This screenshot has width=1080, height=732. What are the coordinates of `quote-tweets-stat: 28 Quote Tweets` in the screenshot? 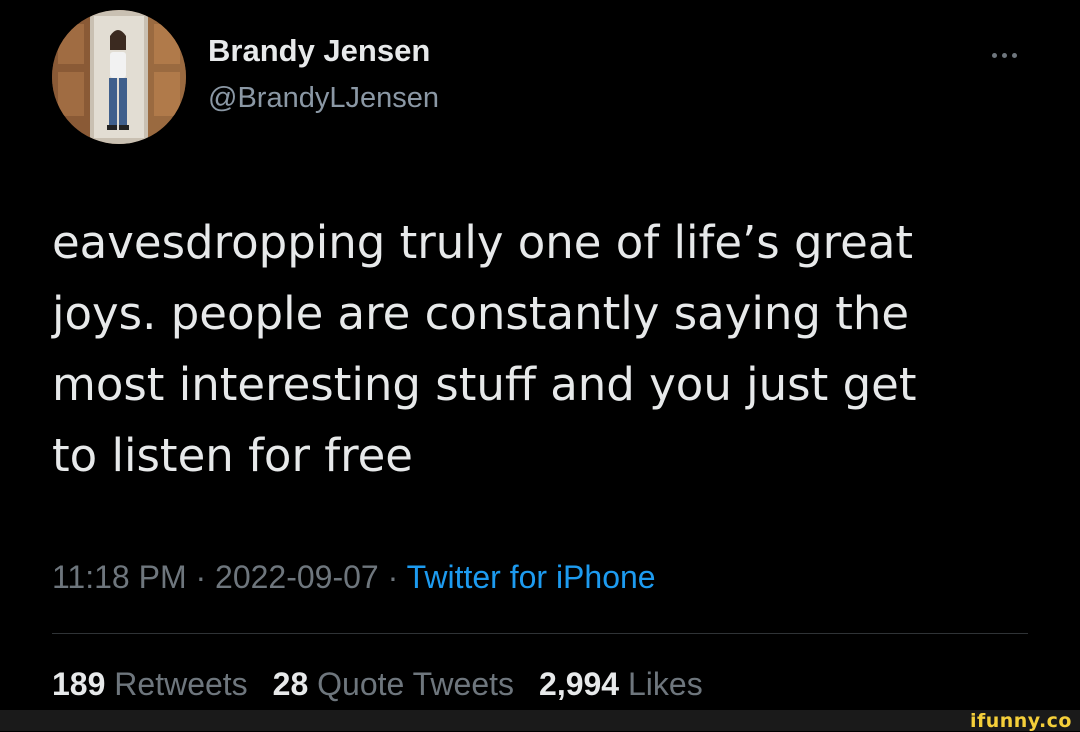 It's located at (393, 684).